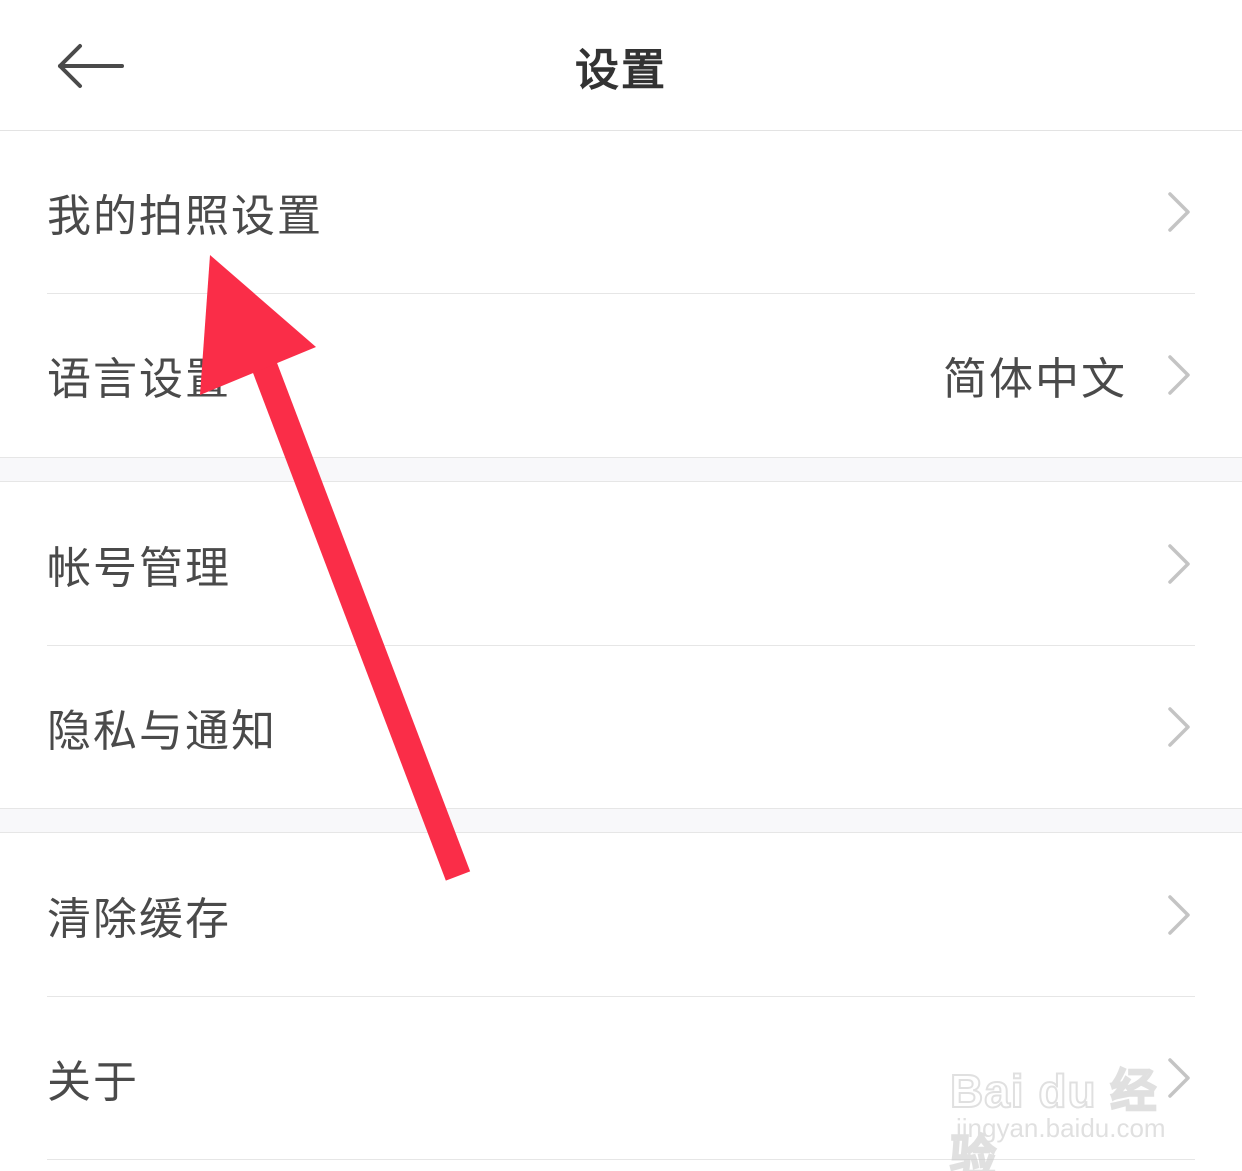  Describe the element at coordinates (185, 216) in the screenshot. I see `settings-item-label: 我的拍照设置` at that location.